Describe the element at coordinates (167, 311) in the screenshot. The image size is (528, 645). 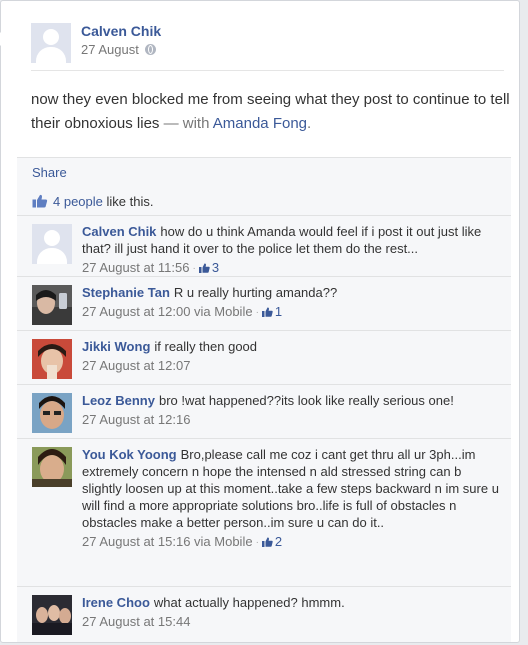
I see `comment-time: 27 August at 12:00 via Mobile` at that location.